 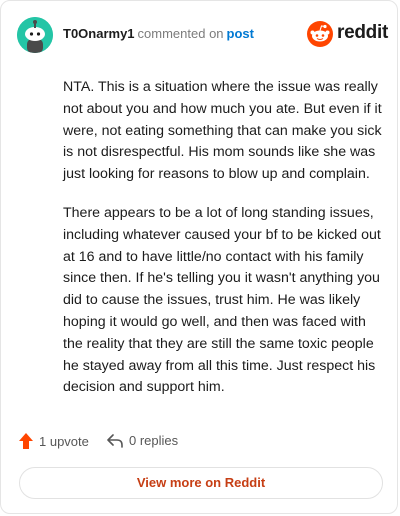 I want to click on reddit-logo: reddit, so click(x=347, y=34).